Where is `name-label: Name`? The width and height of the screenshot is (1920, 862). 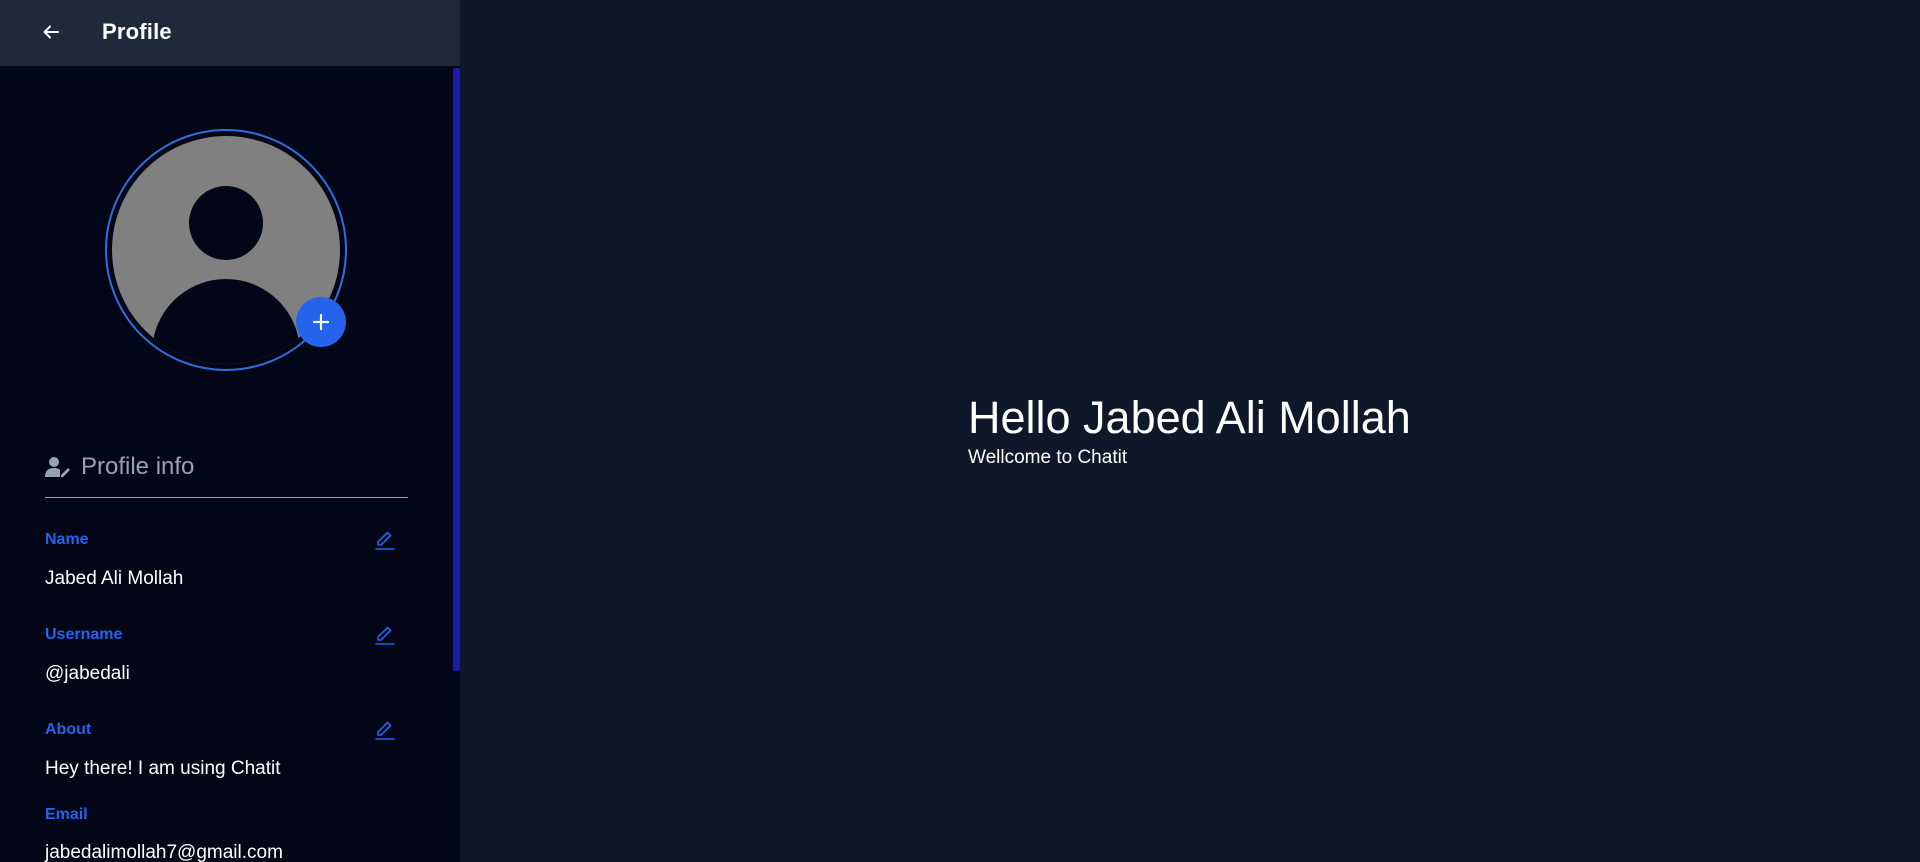 name-label: Name is located at coordinates (67, 539).